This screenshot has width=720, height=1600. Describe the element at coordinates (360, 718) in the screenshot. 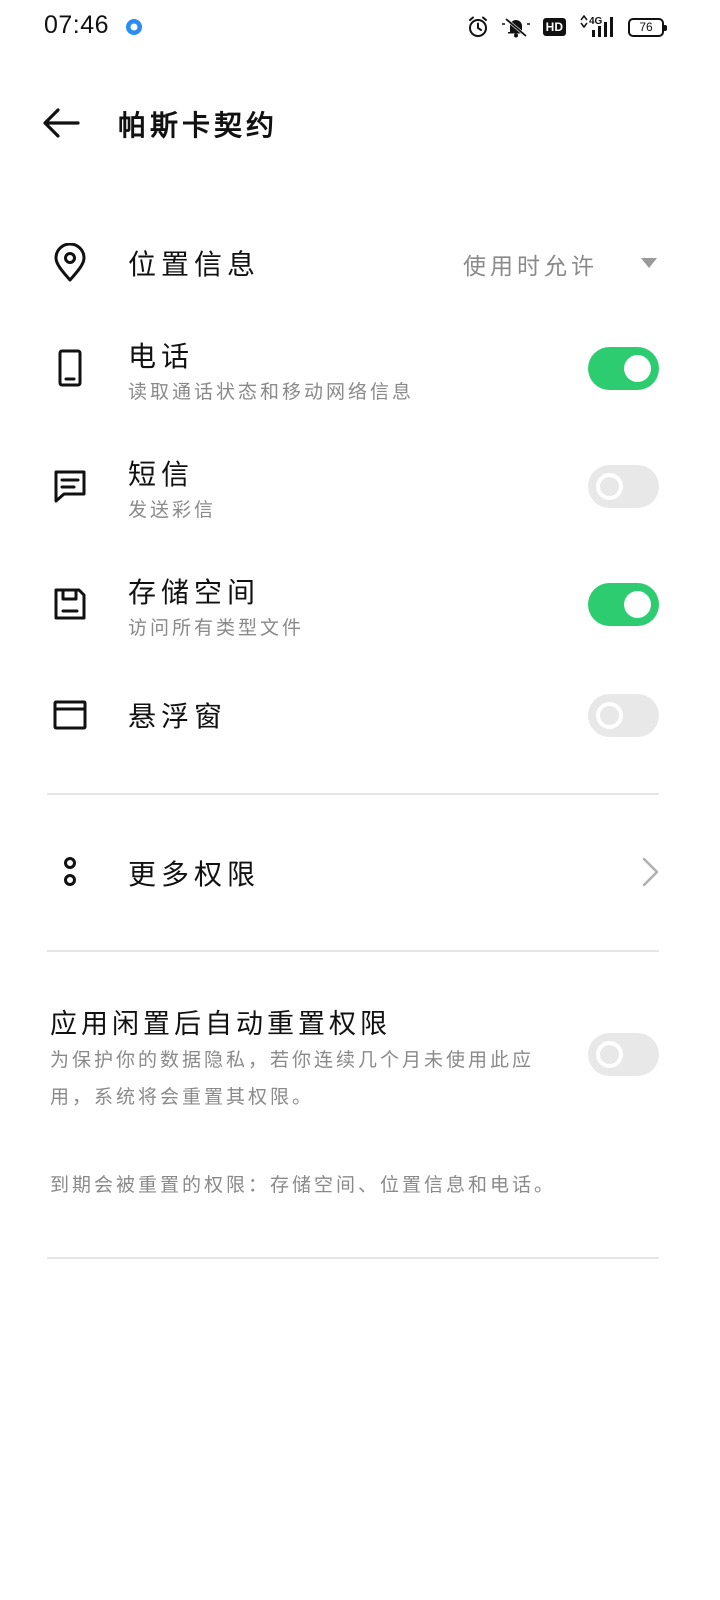

I see `permission-row-floating-window: 悬浮窗` at that location.